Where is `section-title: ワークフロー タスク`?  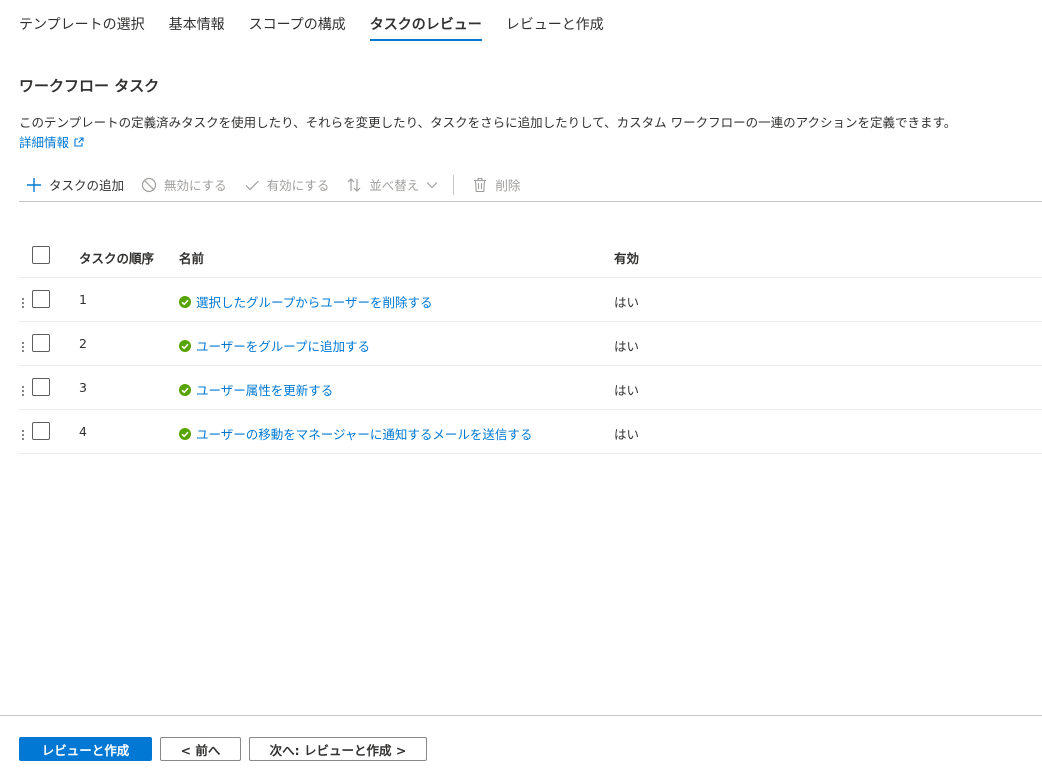 section-title: ワークフロー タスク is located at coordinates (89, 86).